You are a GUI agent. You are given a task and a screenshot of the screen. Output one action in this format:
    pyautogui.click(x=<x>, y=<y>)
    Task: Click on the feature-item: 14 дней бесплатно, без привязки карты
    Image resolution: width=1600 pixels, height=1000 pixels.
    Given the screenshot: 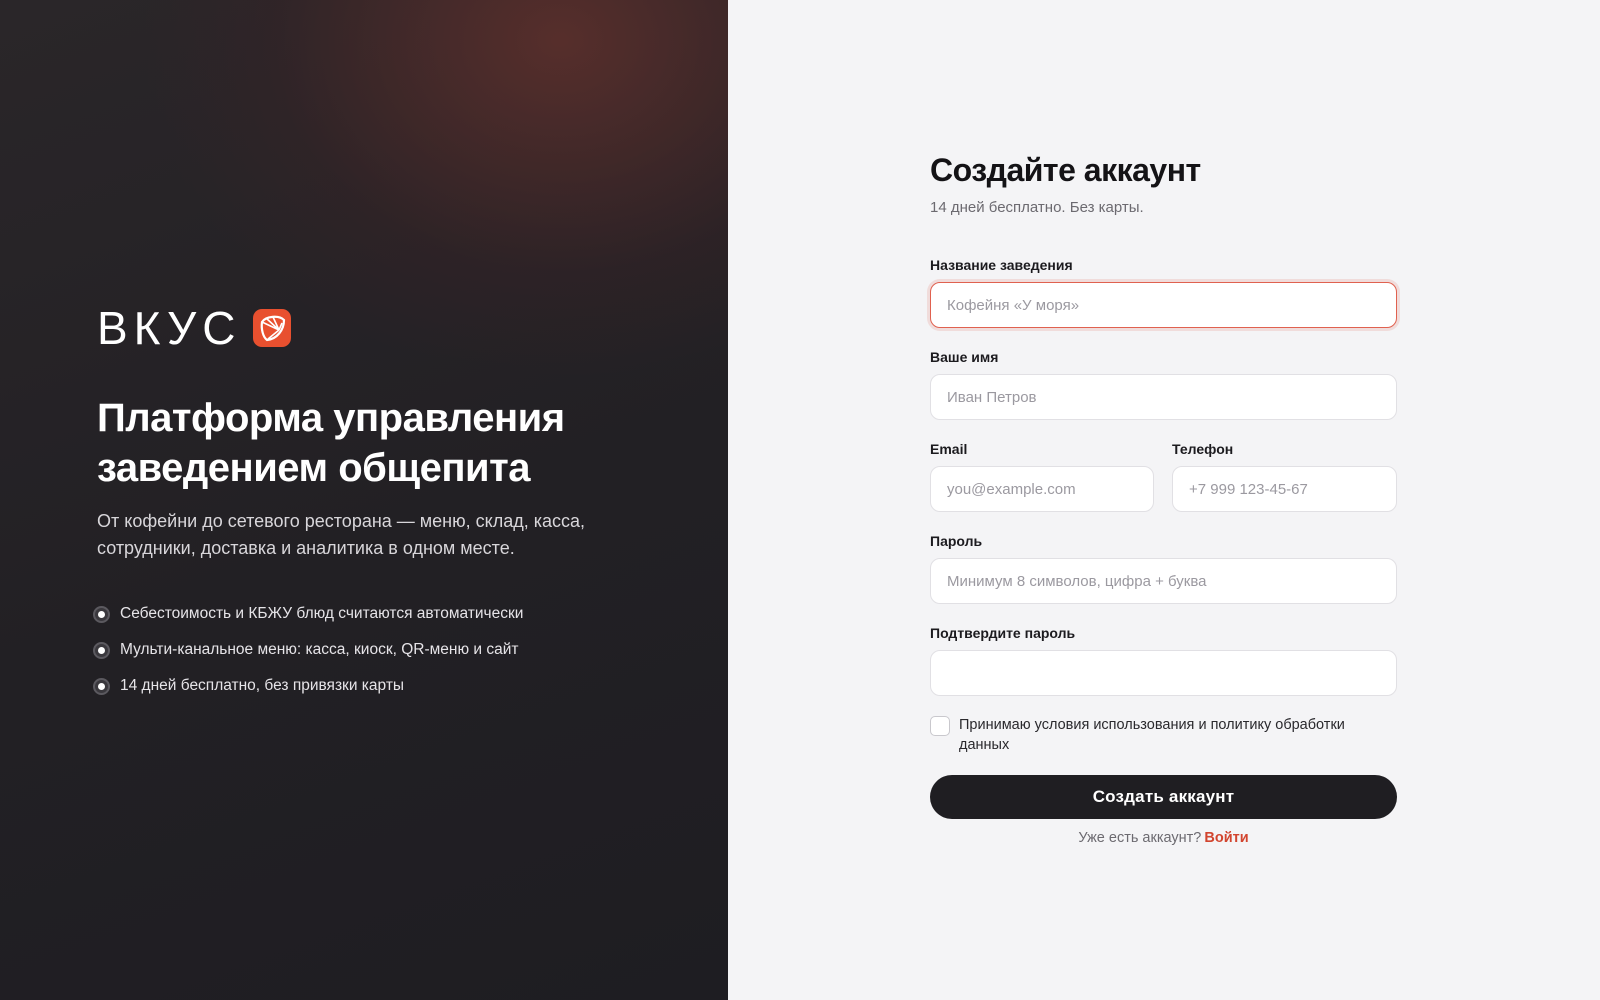 What is the action you would take?
    pyautogui.click(x=308, y=686)
    